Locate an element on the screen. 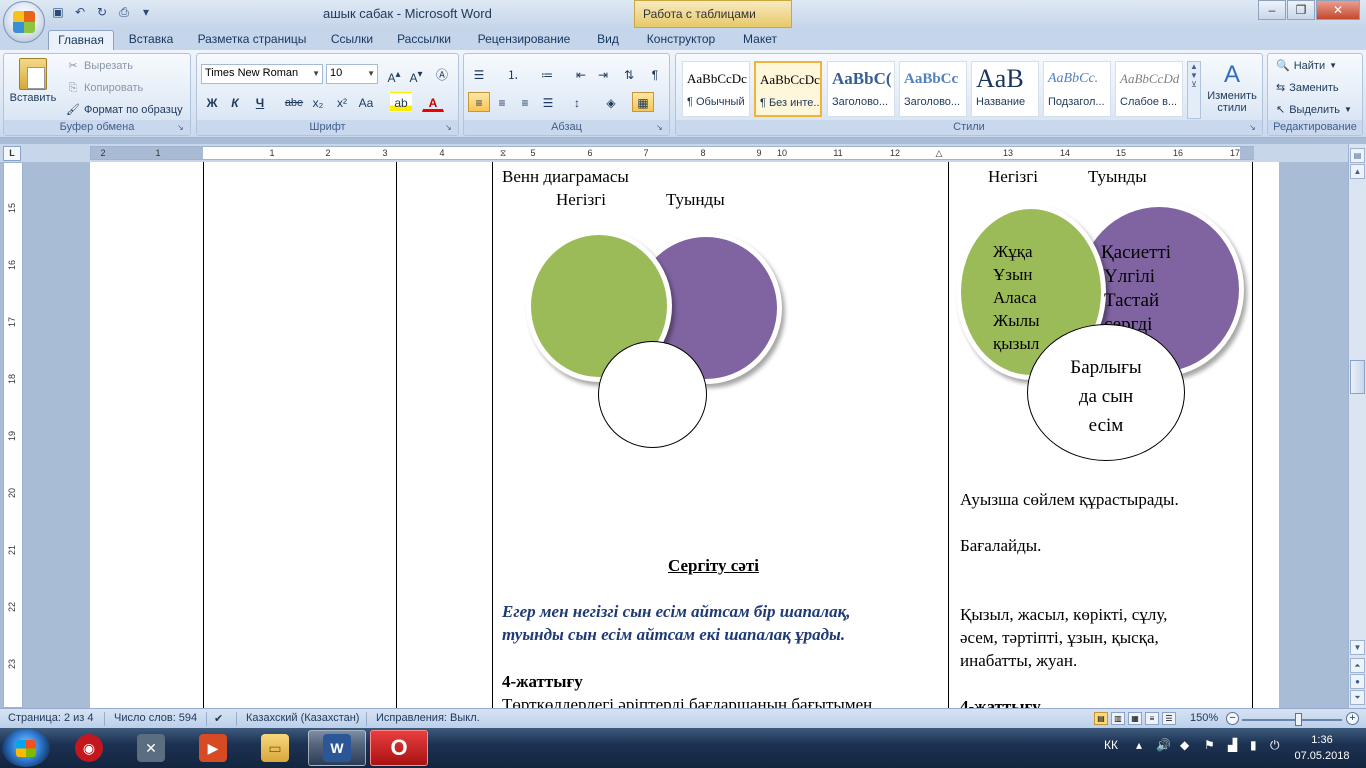  tab-references: Ссылки is located at coordinates (352, 40).